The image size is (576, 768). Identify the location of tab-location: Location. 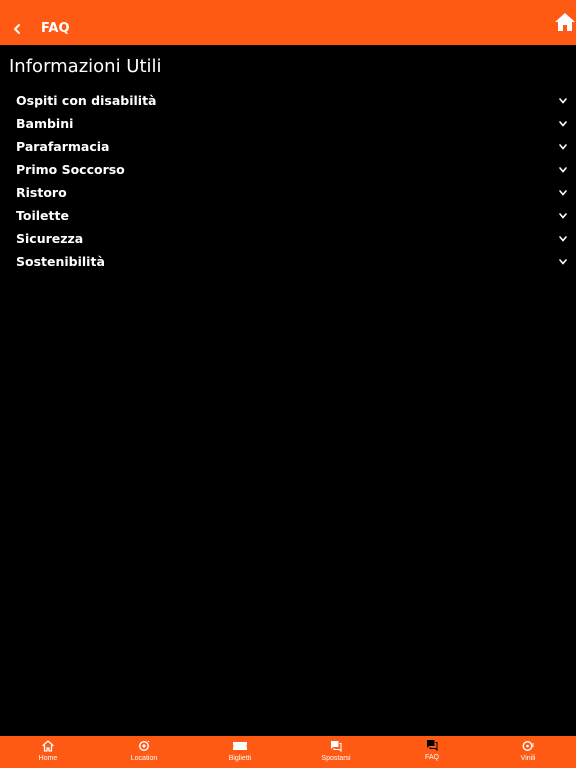
(144, 752).